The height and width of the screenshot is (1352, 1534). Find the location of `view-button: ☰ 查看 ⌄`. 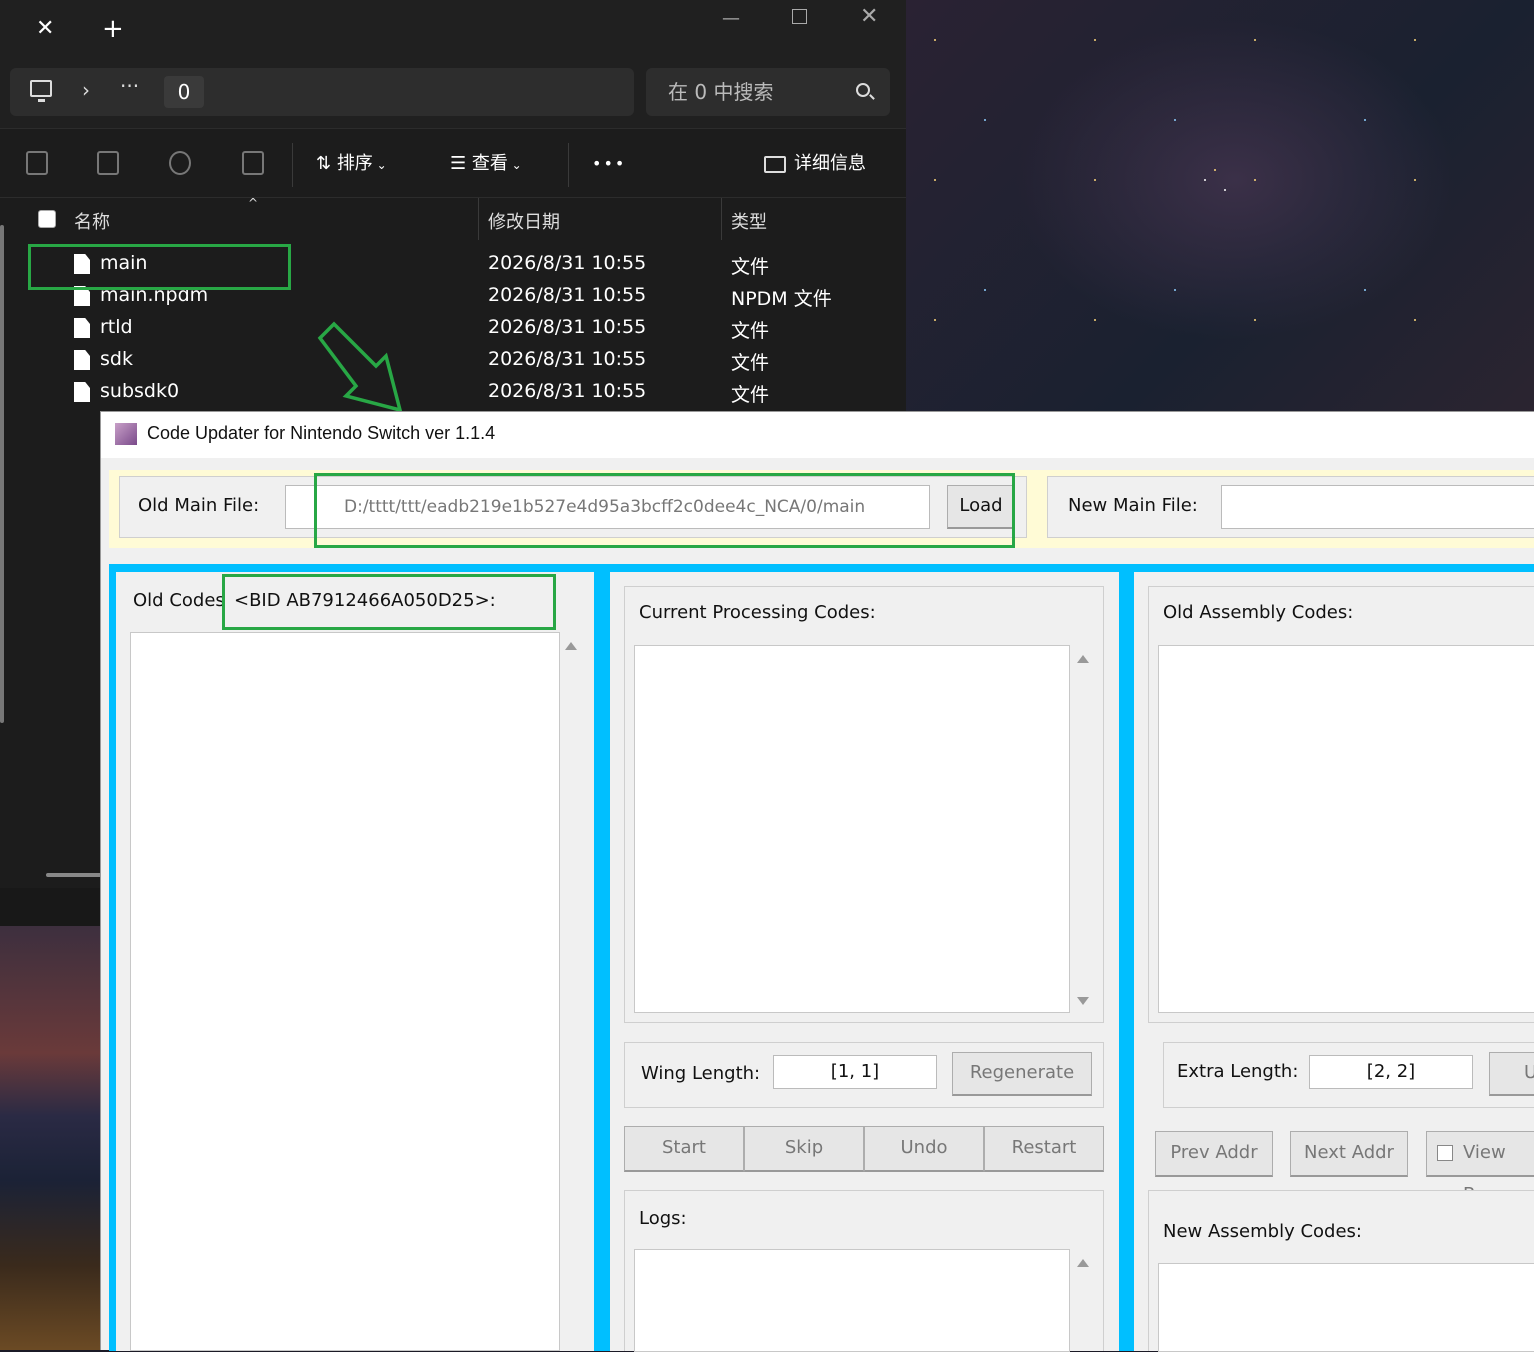

view-button: ☰ 查看 ⌄ is located at coordinates (486, 164).